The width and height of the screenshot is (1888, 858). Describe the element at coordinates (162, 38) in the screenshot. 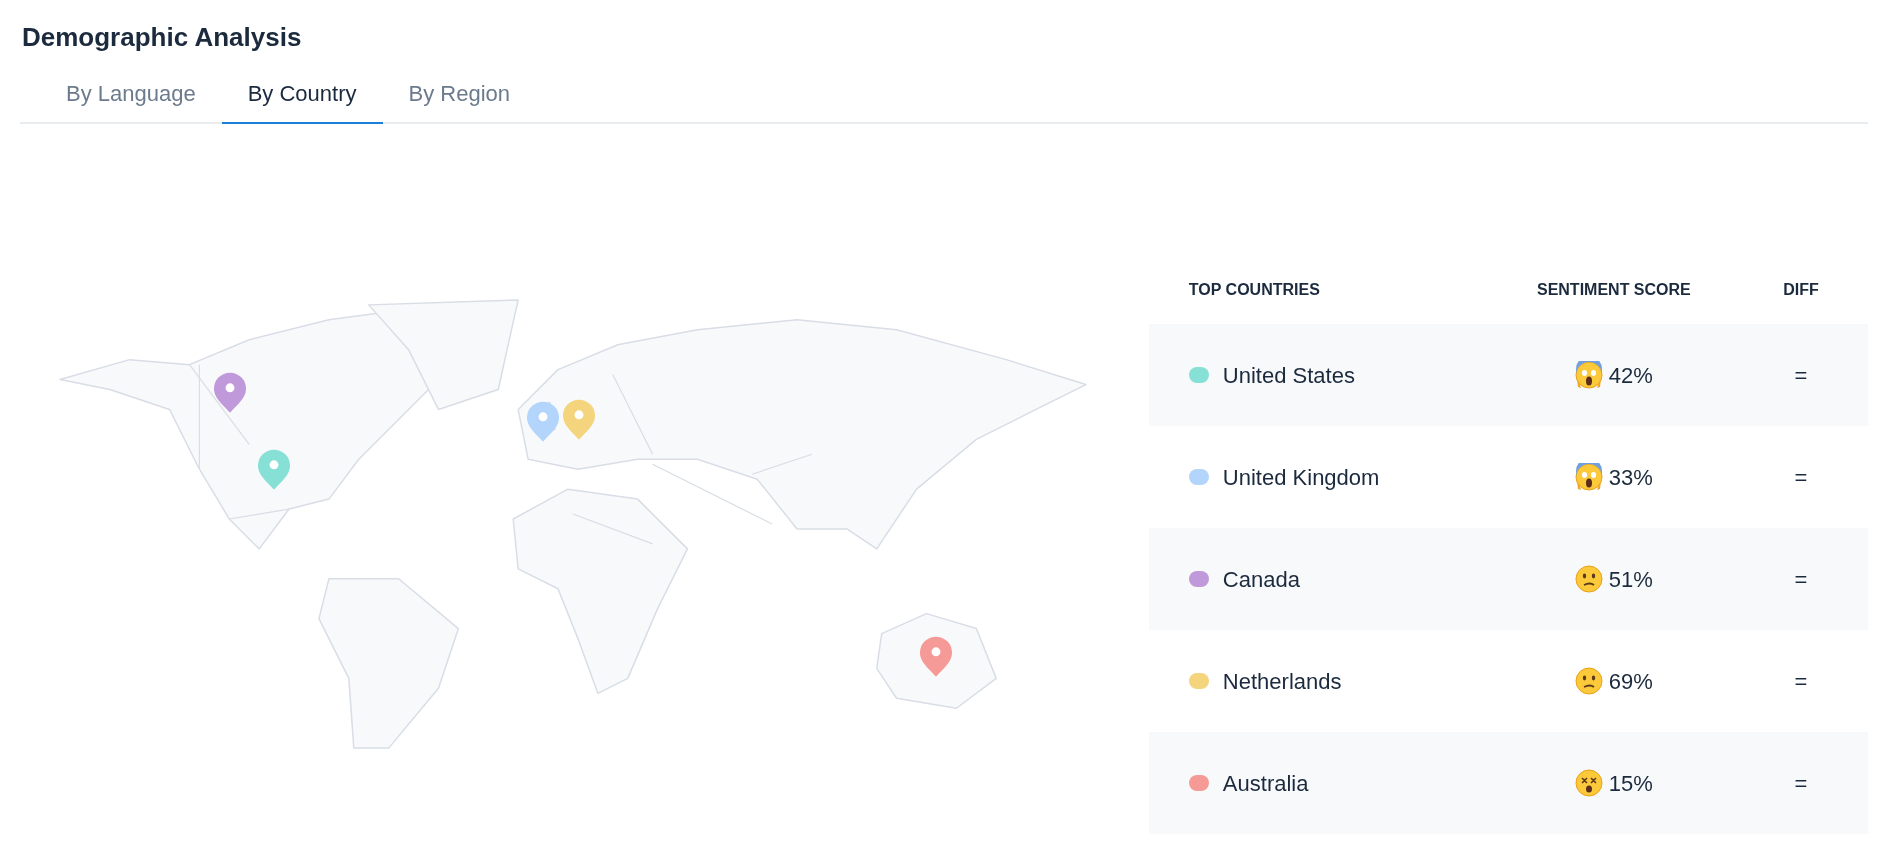

I see `page-title: Demographic Analysis` at that location.